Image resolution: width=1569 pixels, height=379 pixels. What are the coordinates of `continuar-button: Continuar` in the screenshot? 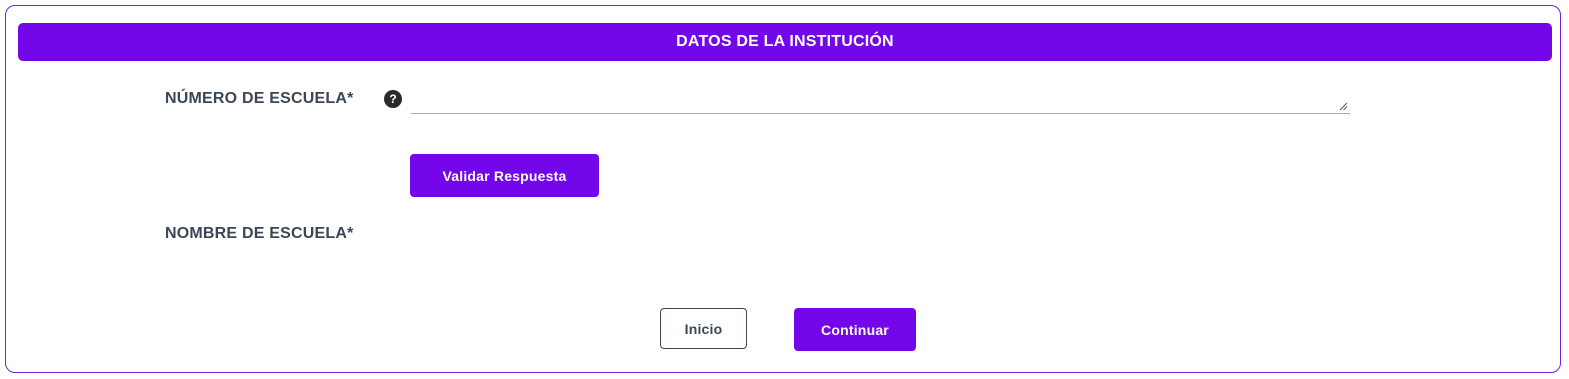 It's located at (855, 329).